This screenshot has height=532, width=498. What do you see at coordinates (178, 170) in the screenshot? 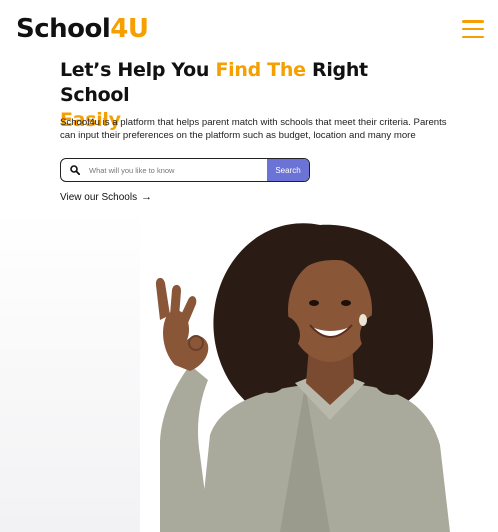
I see `search-input` at bounding box center [178, 170].